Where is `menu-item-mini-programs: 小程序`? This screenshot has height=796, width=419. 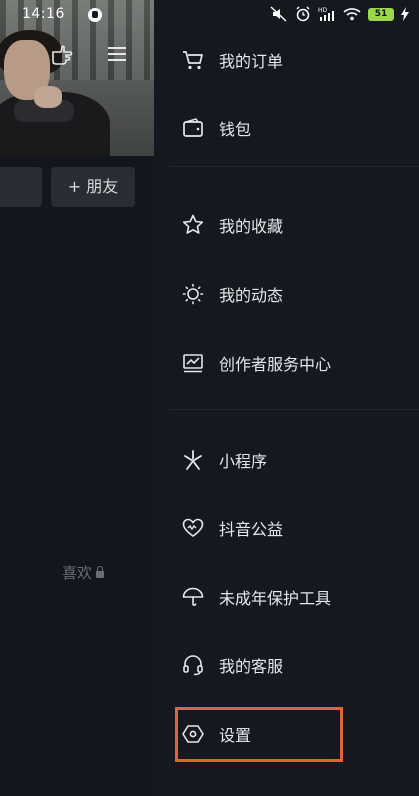
menu-item-mini-programs: 小程序 is located at coordinates (294, 460).